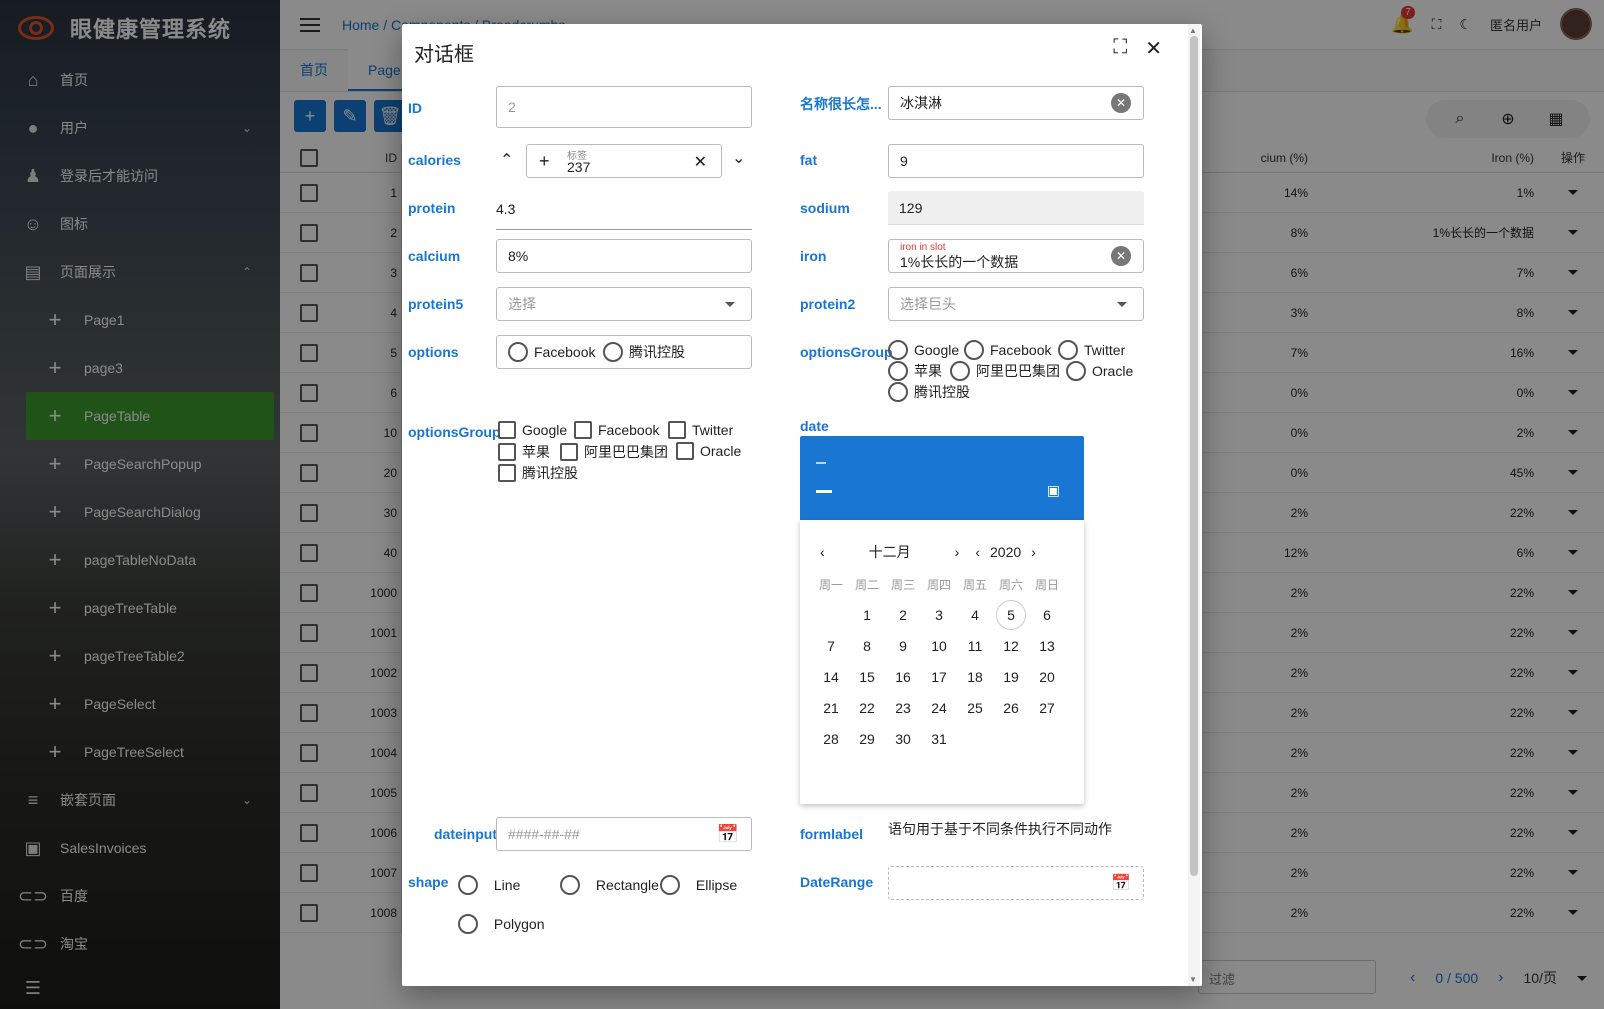  I want to click on scroll-up-icon: ▲, so click(1193, 30).